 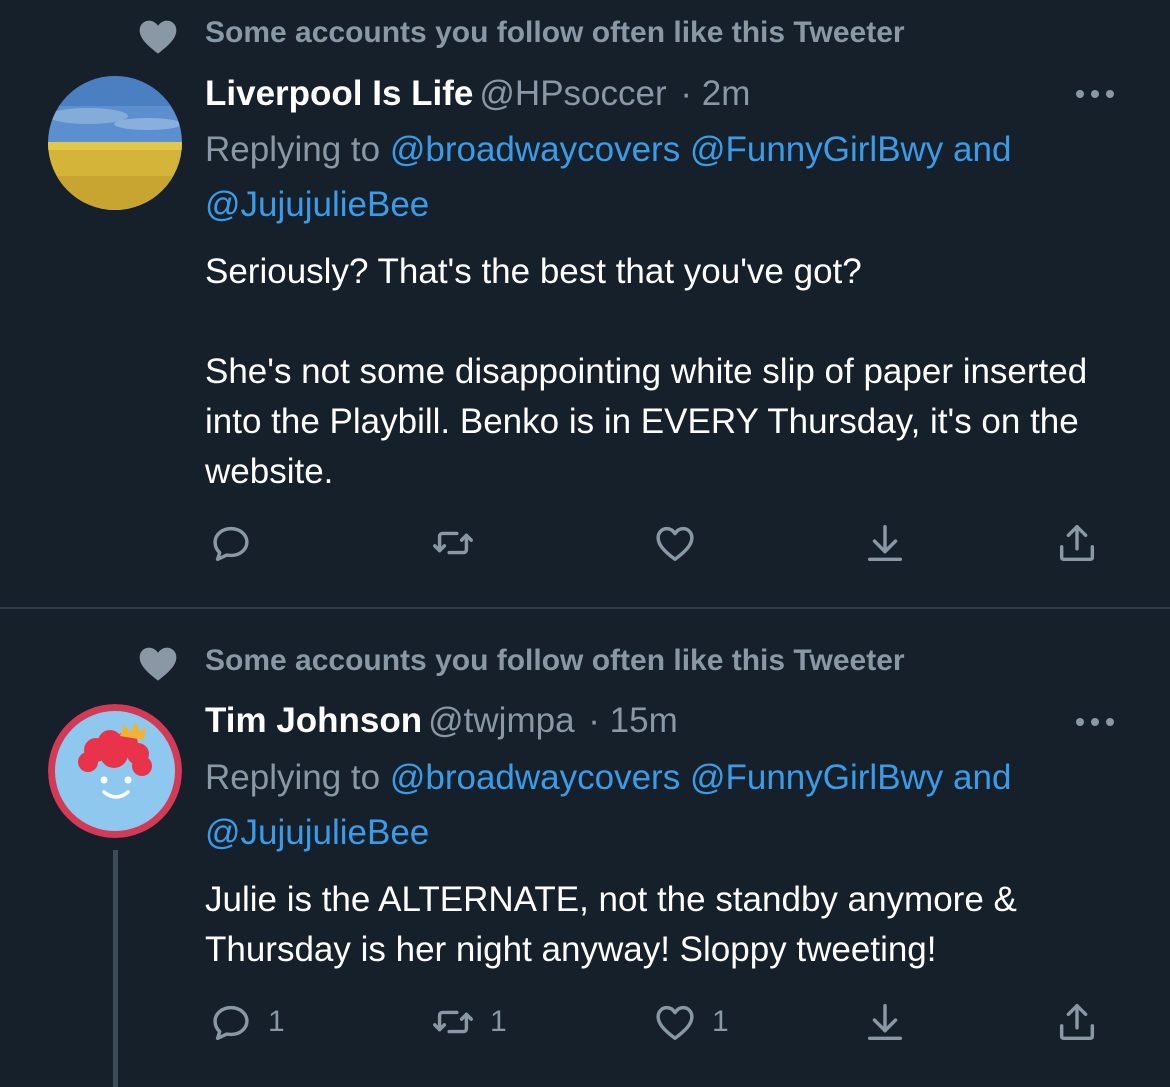 What do you see at coordinates (720, 1021) in the screenshot?
I see `like-count: 1` at bounding box center [720, 1021].